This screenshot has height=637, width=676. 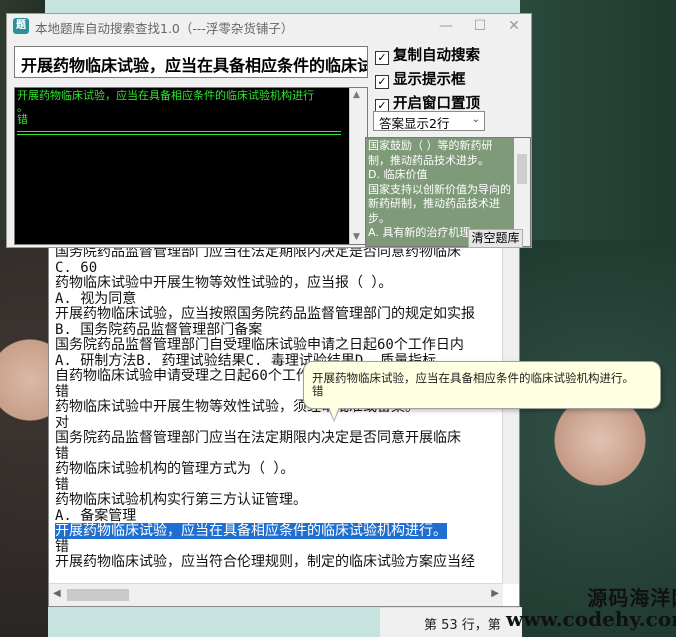 What do you see at coordinates (164, 28) in the screenshot?
I see `window-title: 本地题库自动搜索查找1.0（---浮零杂货铺子）` at bounding box center [164, 28].